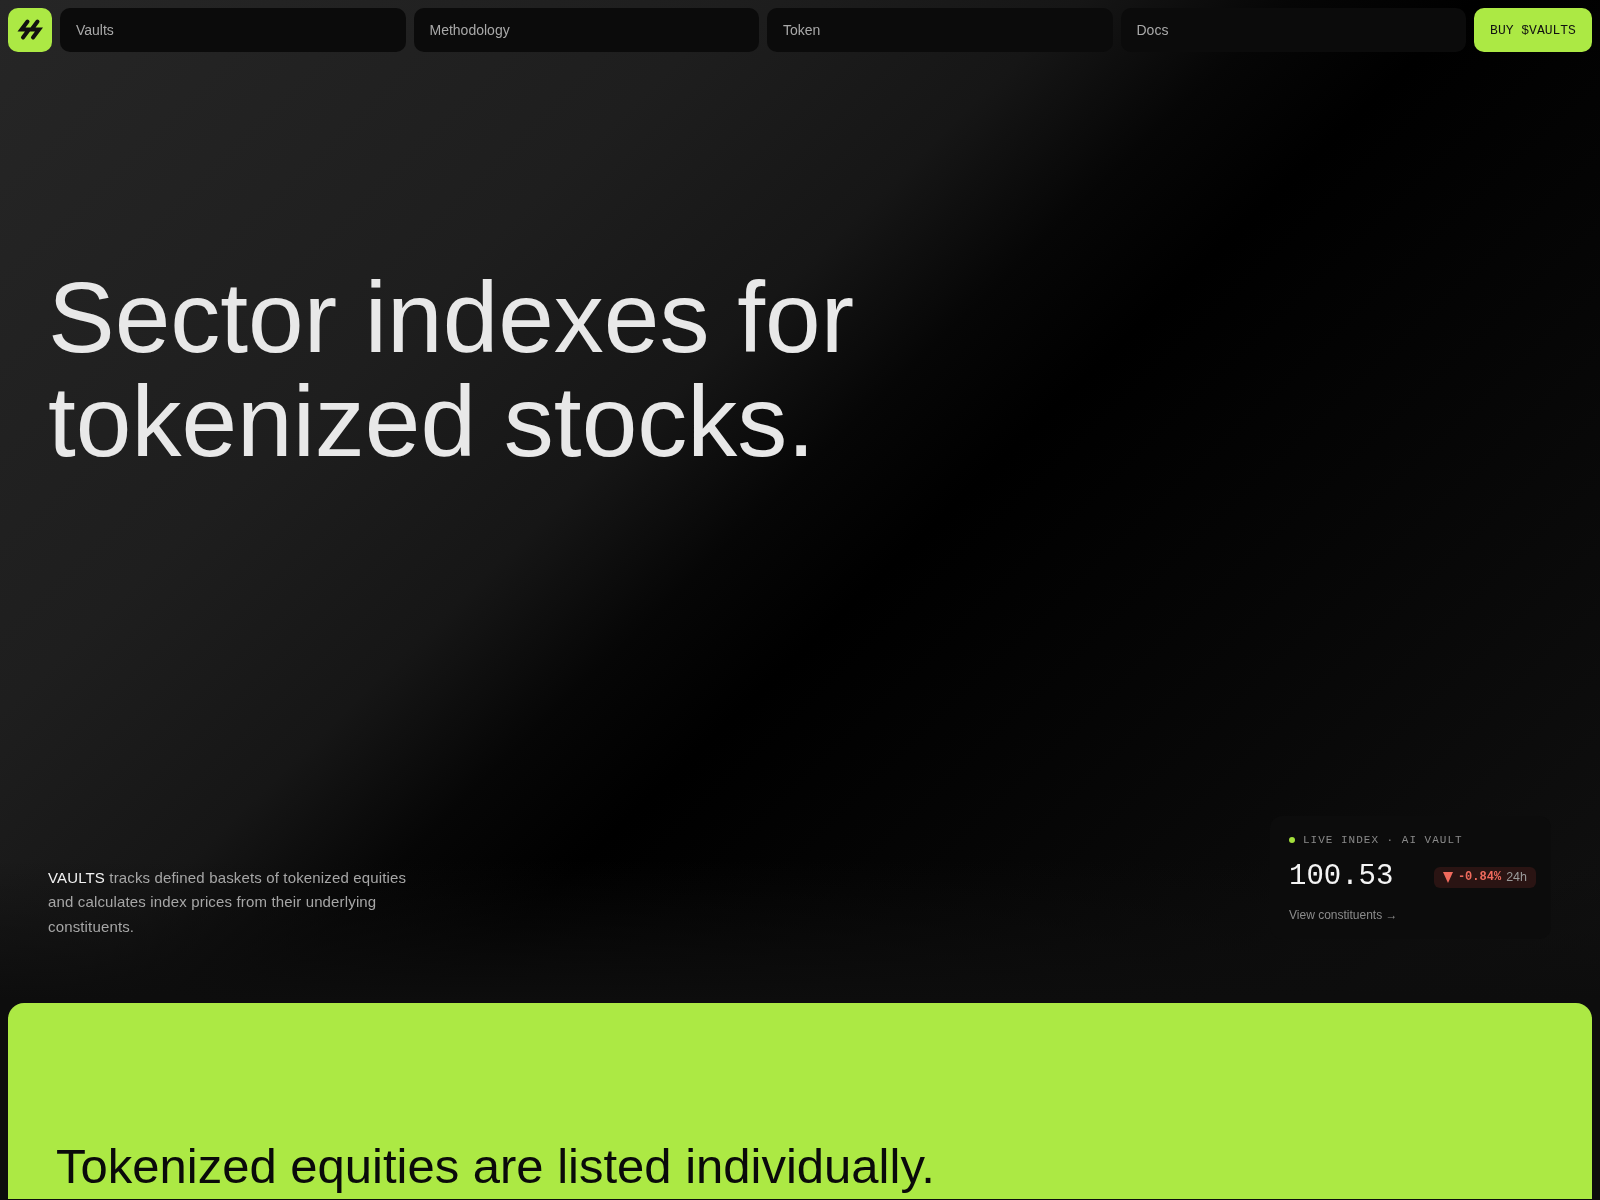 This screenshot has height=1200, width=1600. I want to click on change-value: -0.84%, so click(1479, 877).